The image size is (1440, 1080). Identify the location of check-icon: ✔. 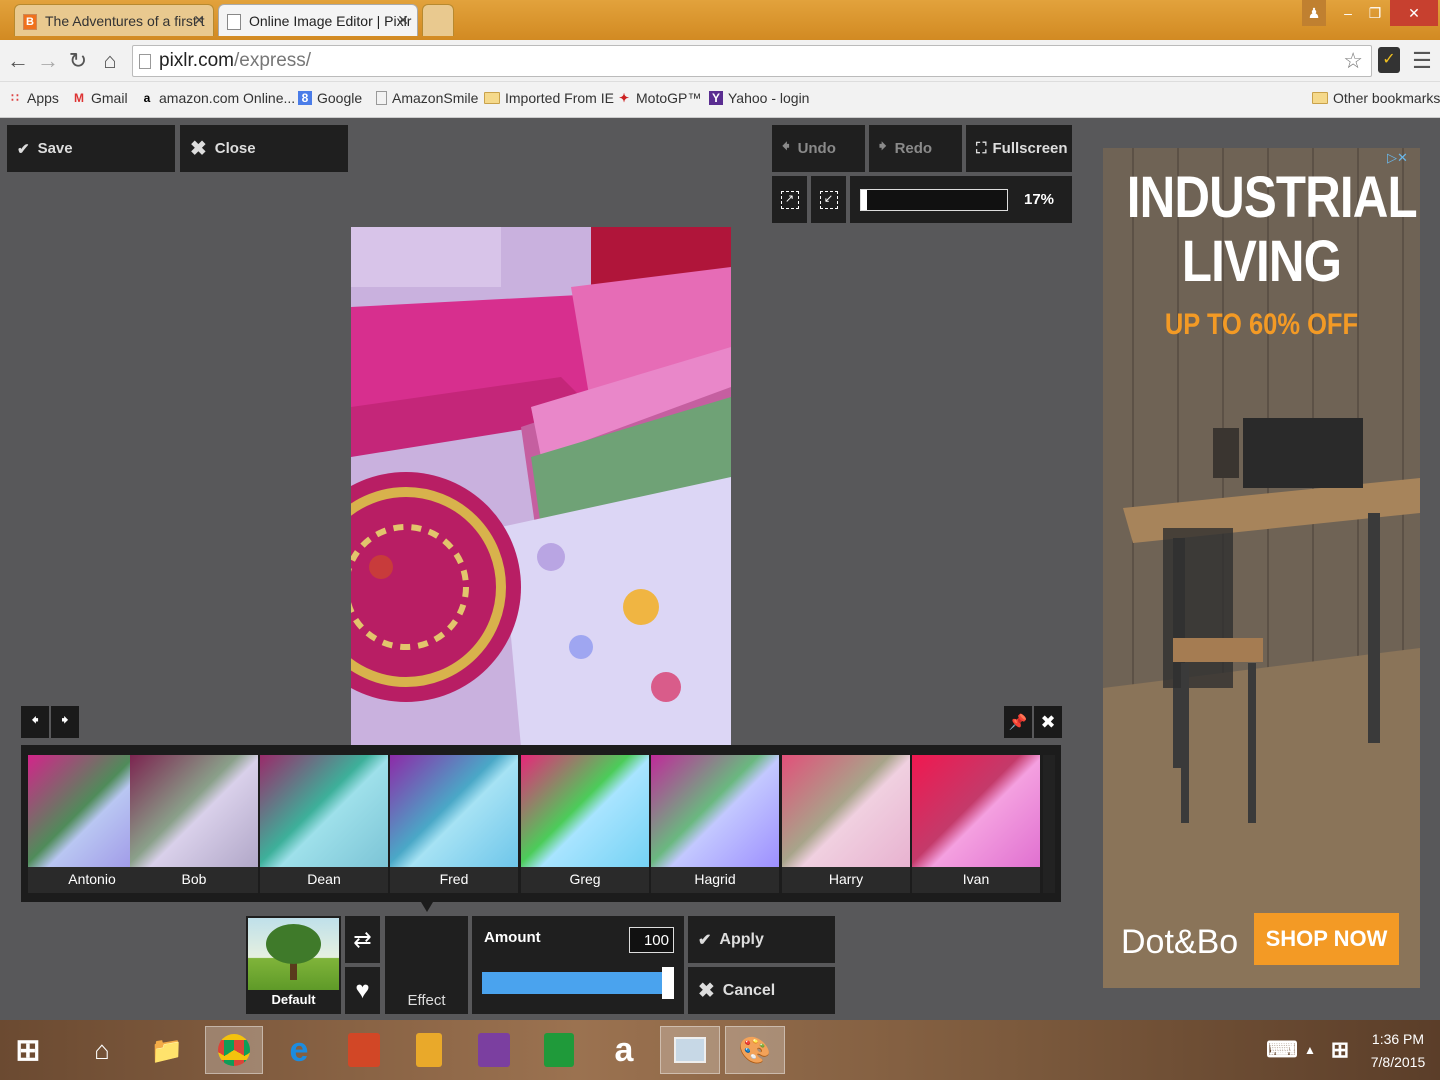
(705, 940).